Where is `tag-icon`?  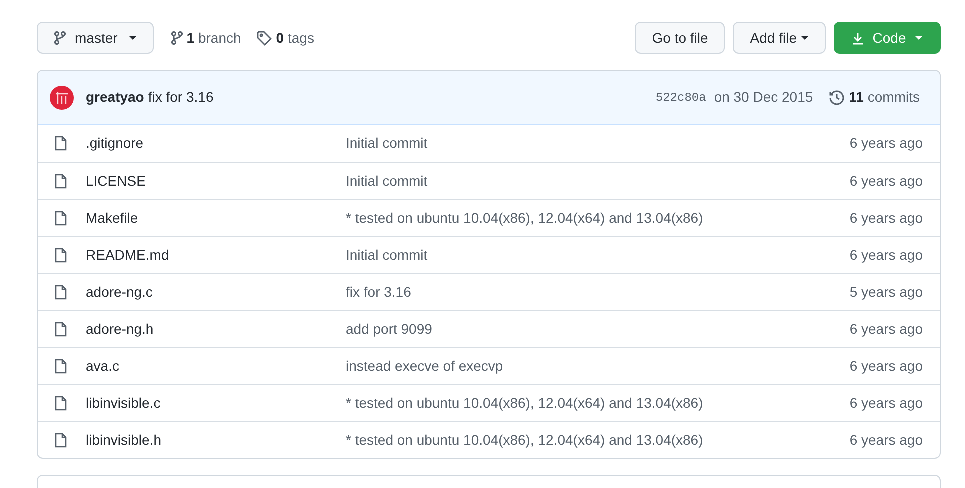 tag-icon is located at coordinates (264, 38).